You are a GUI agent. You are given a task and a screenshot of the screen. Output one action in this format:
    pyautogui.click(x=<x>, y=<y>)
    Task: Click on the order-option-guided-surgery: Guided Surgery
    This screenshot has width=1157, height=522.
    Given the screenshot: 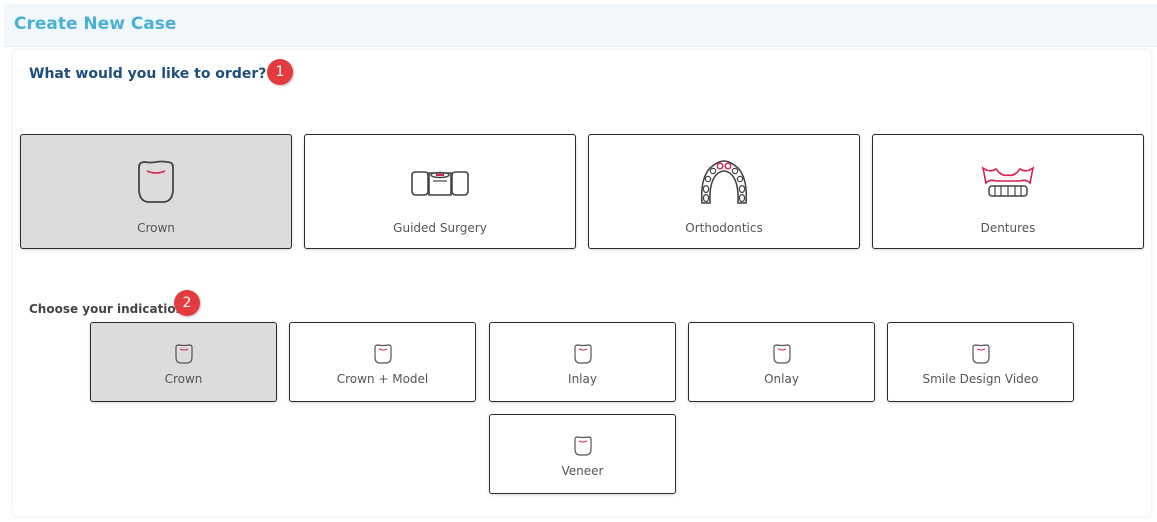 What is the action you would take?
    pyautogui.click(x=440, y=191)
    